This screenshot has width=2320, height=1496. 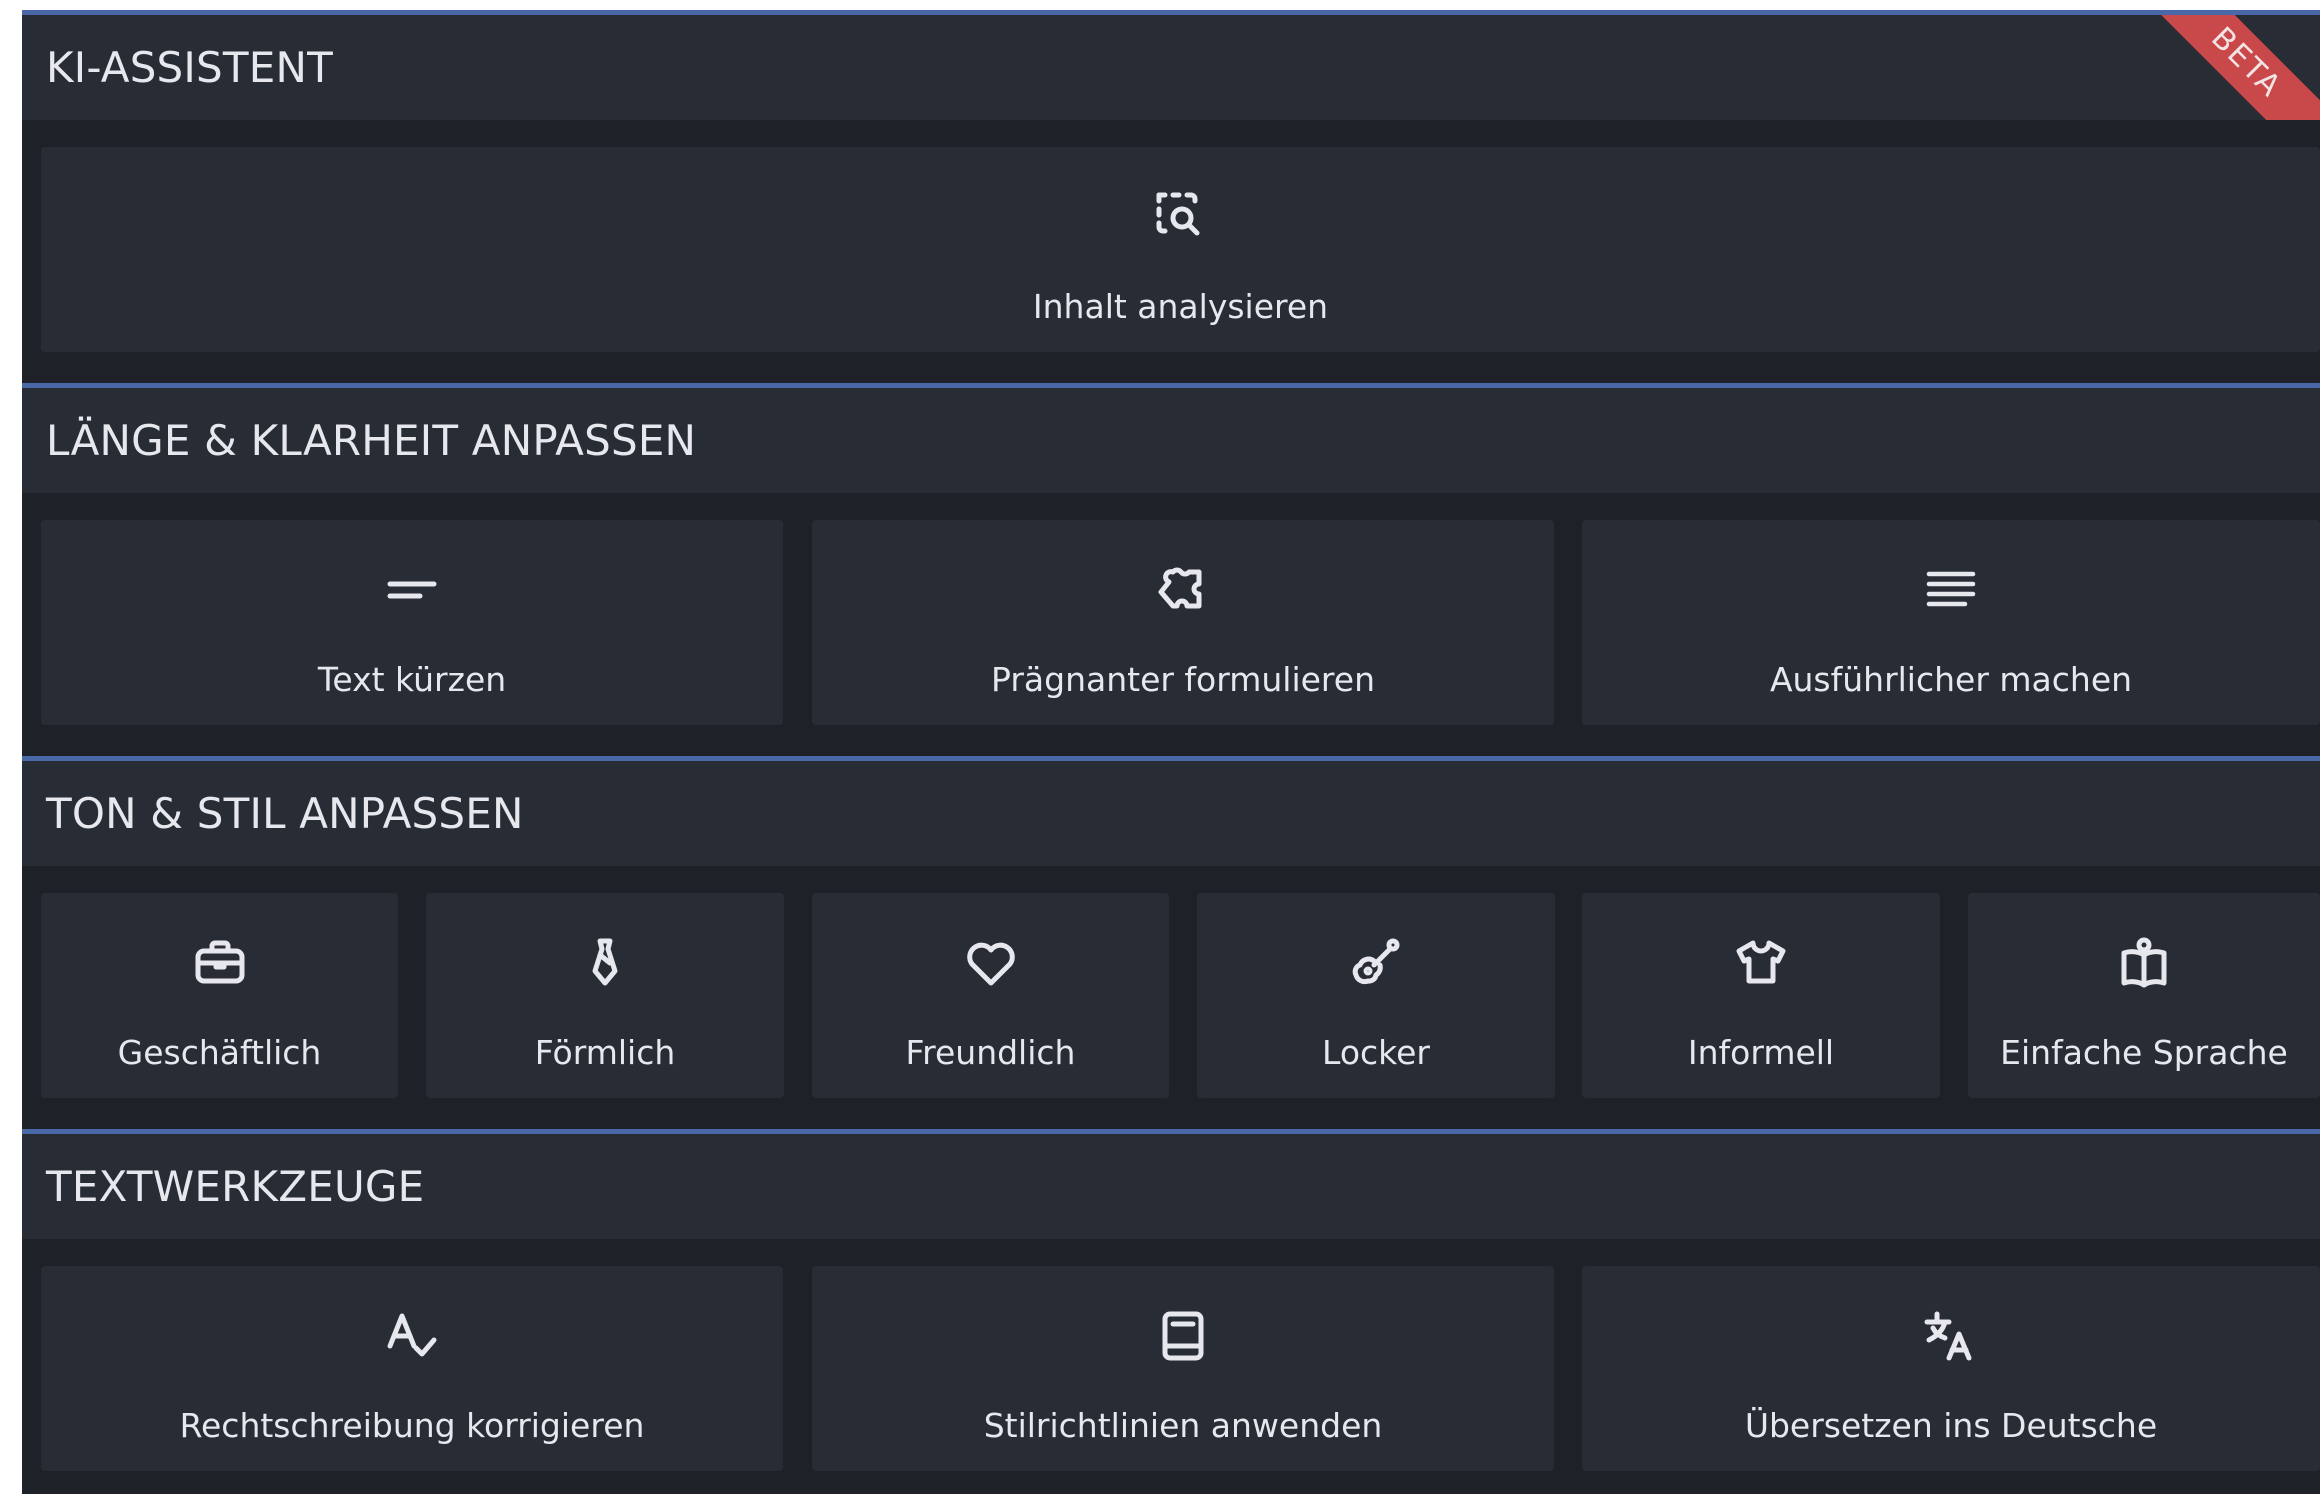 What do you see at coordinates (605, 995) in the screenshot?
I see `tone-formal-button: Förmlich` at bounding box center [605, 995].